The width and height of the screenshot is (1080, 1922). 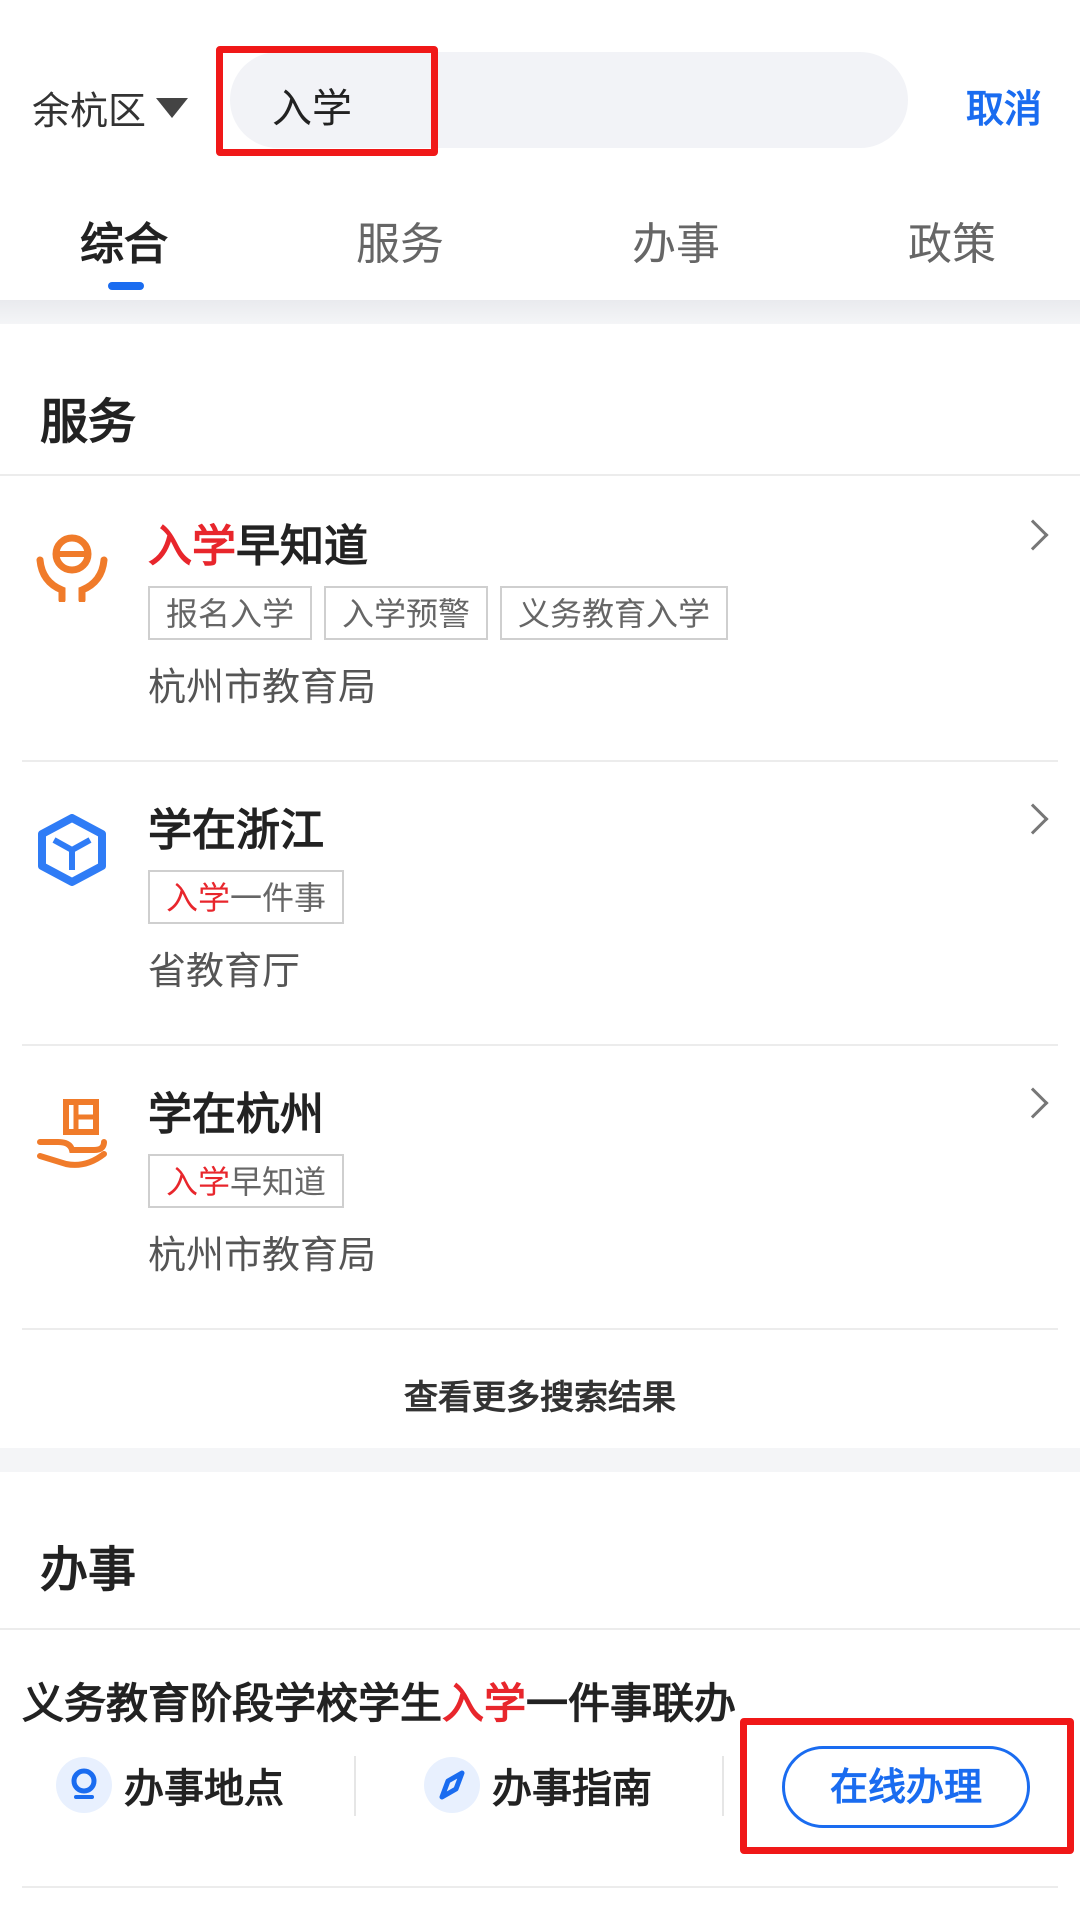 I want to click on compass-icon, so click(x=452, y=1785).